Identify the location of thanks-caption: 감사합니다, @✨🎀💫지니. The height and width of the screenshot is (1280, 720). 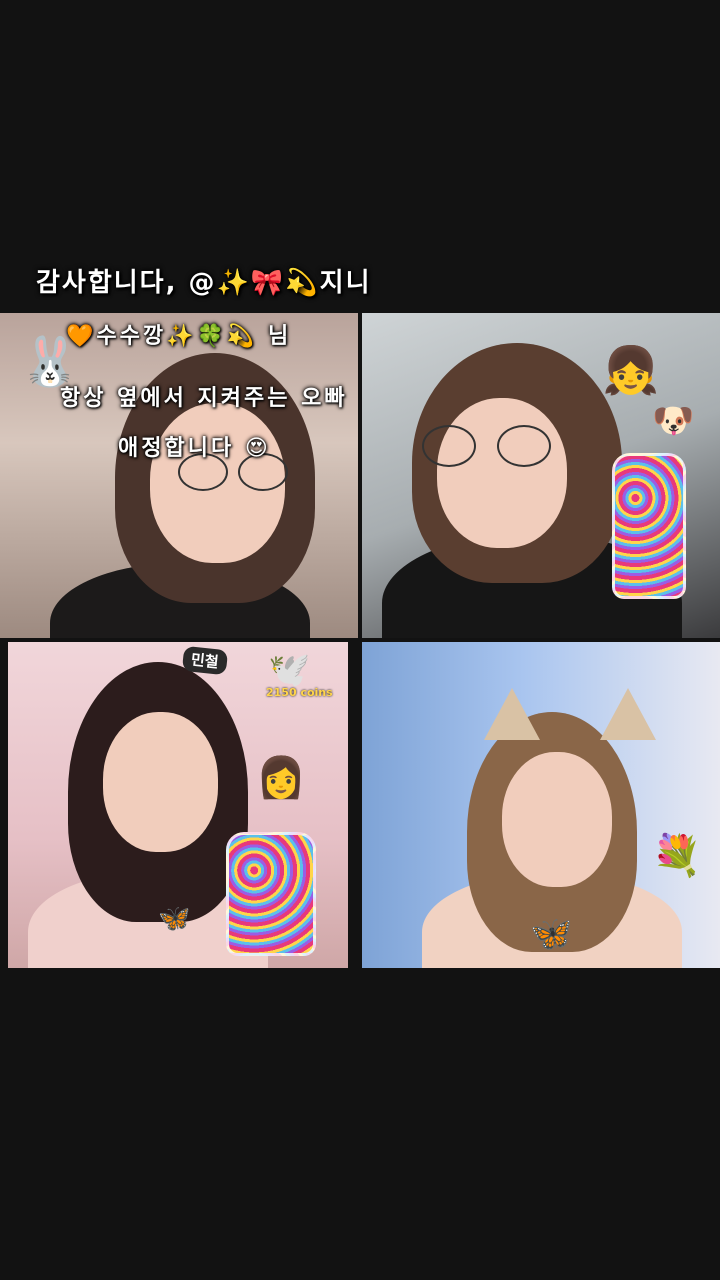
(204, 283).